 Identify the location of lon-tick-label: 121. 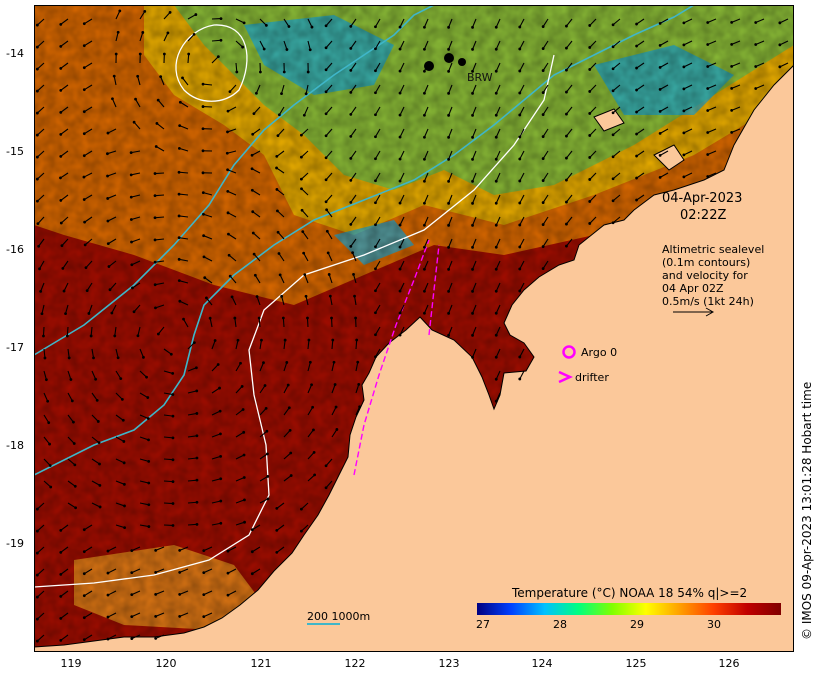
(261, 663).